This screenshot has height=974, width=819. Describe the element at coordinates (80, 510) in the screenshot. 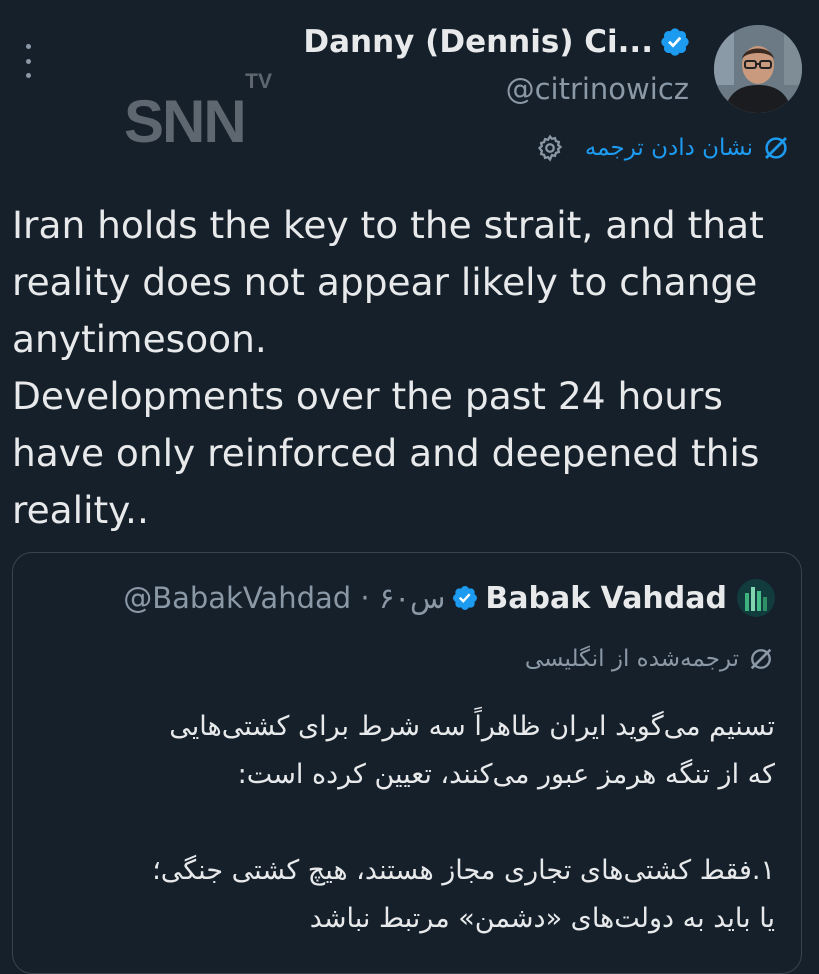

I see `tweet-text-line: reality..` at that location.